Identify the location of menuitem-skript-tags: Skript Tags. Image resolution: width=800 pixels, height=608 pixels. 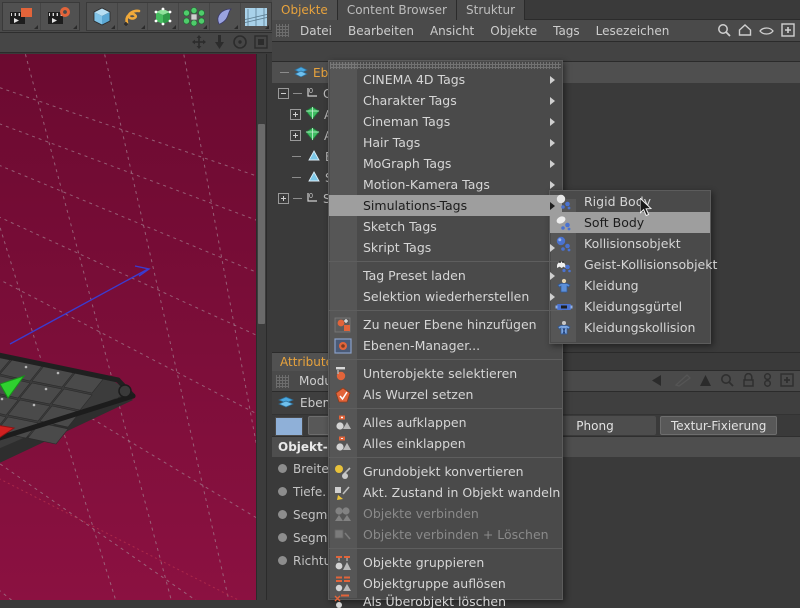
(445, 247).